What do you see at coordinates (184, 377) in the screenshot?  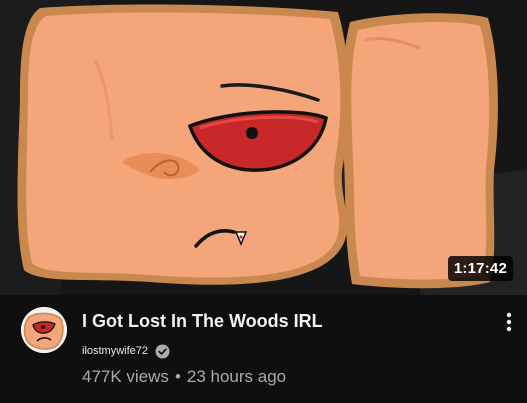 I see `video-stats: 477K views • 23 hours ago` at bounding box center [184, 377].